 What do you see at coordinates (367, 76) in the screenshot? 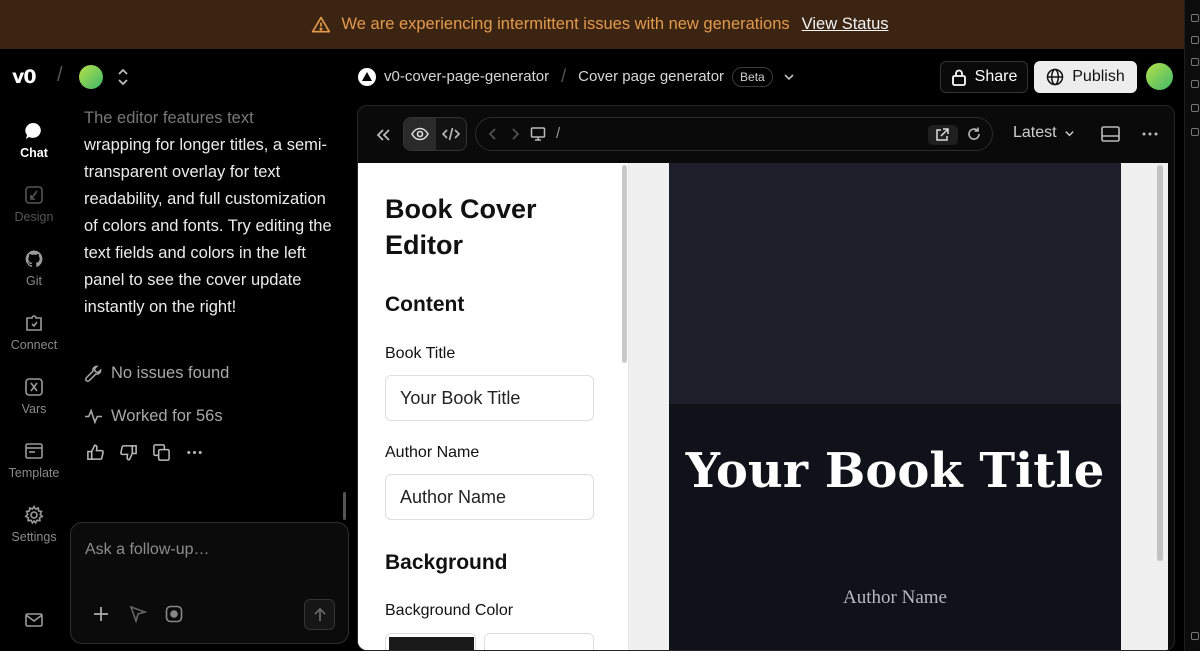
I see `vercel-icon` at bounding box center [367, 76].